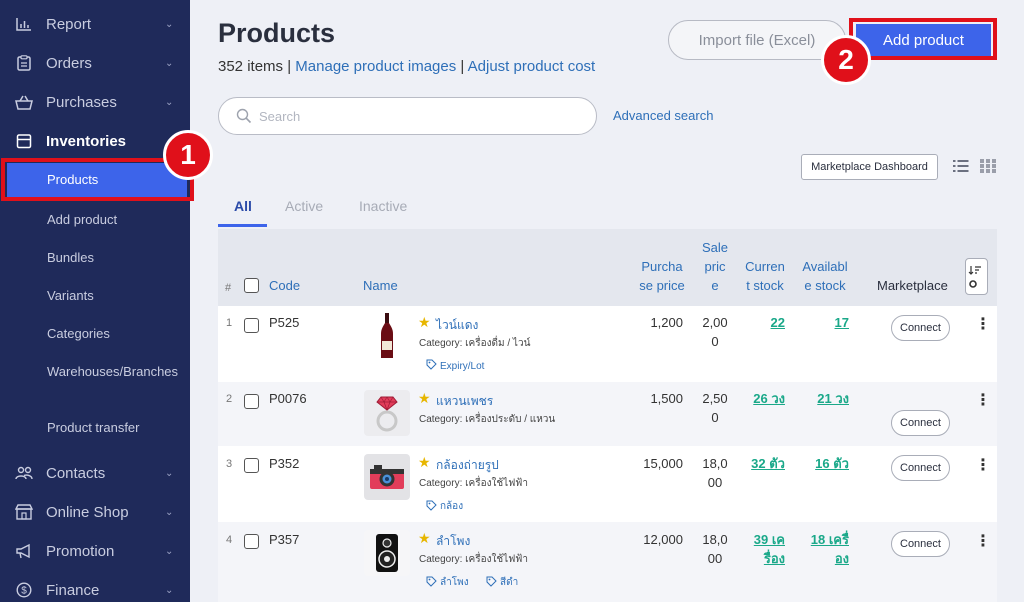 The image size is (1024, 602). Describe the element at coordinates (487, 419) in the screenshot. I see `product-category: Category: เครื่องประดับ / แหวน` at that location.